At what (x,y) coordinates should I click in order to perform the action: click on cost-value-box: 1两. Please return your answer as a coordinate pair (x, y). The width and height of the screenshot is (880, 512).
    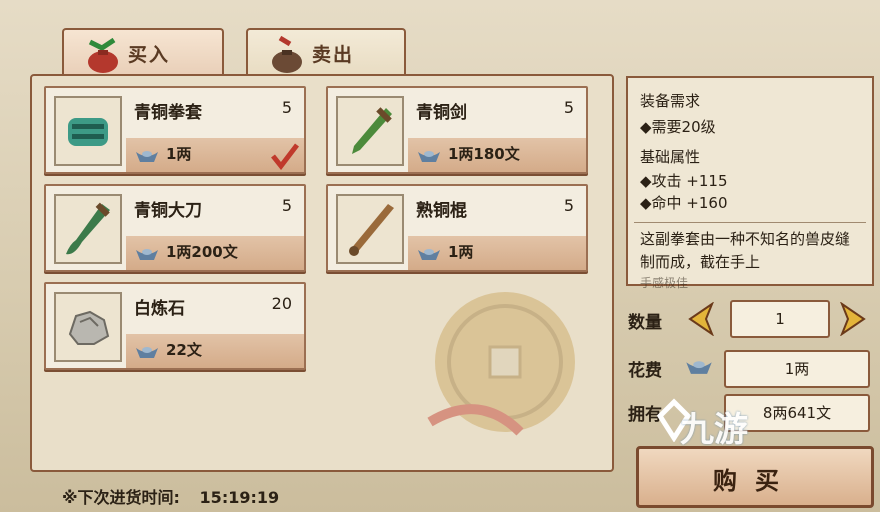
    Looking at the image, I should click on (797, 369).